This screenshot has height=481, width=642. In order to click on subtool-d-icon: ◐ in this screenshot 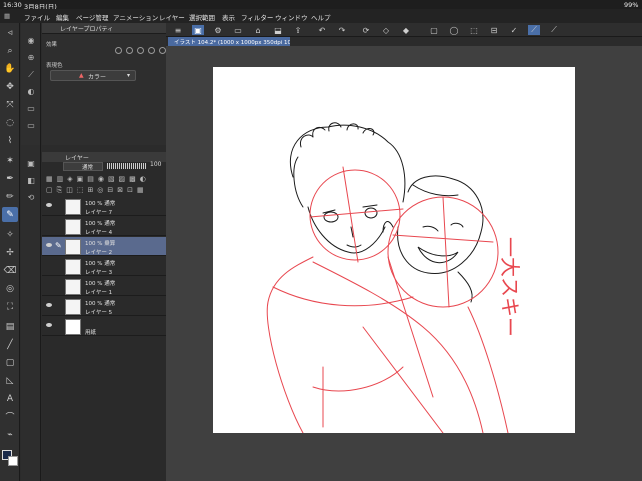, I will do `click(31, 91)`.